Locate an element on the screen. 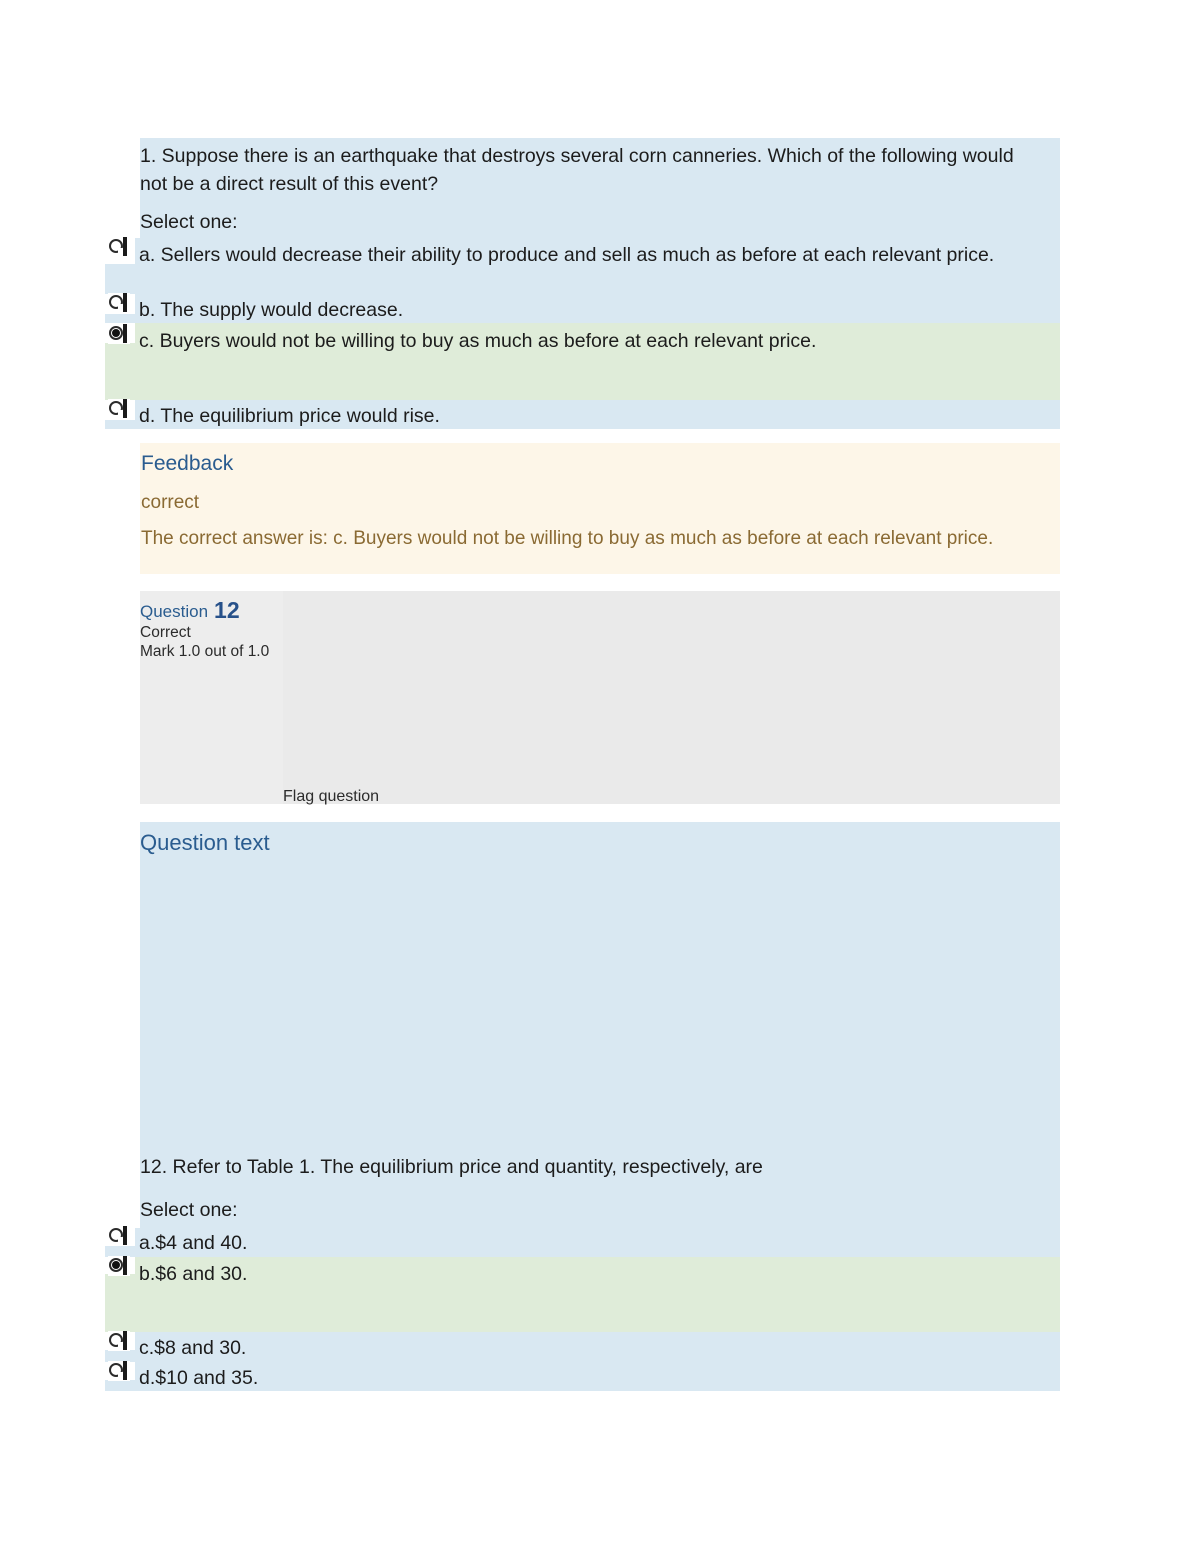  question1-option-d-radio is located at coordinates (119, 409).